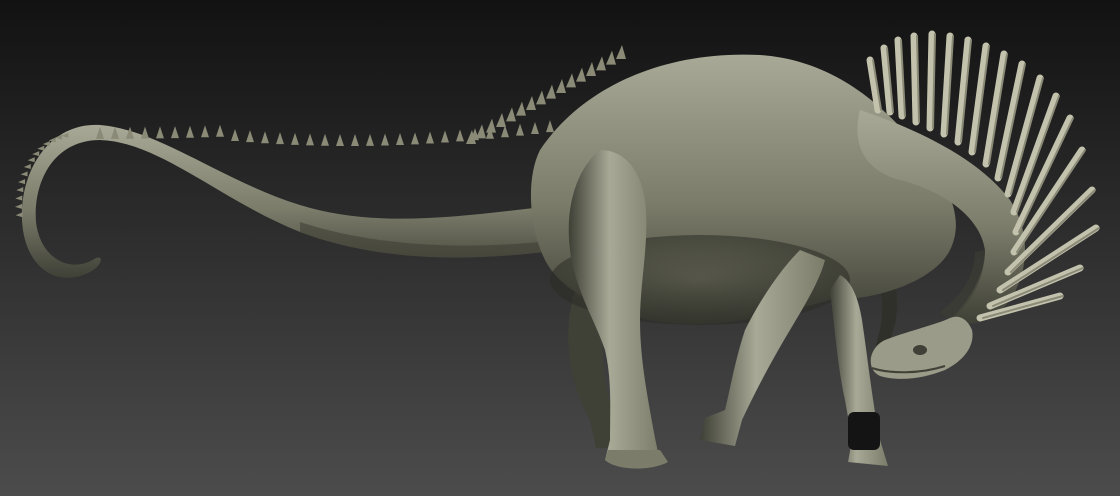 Image resolution: width=1120 pixels, height=496 pixels. I want to click on leg-bandage, so click(864, 431).